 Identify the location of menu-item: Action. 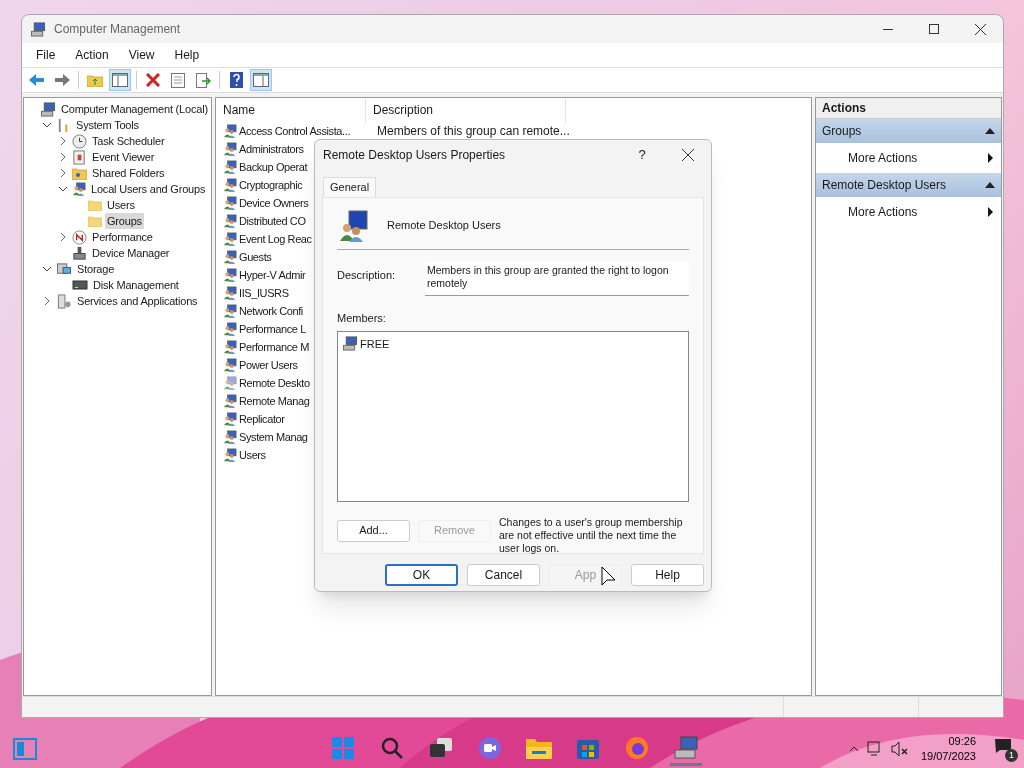
(92, 55).